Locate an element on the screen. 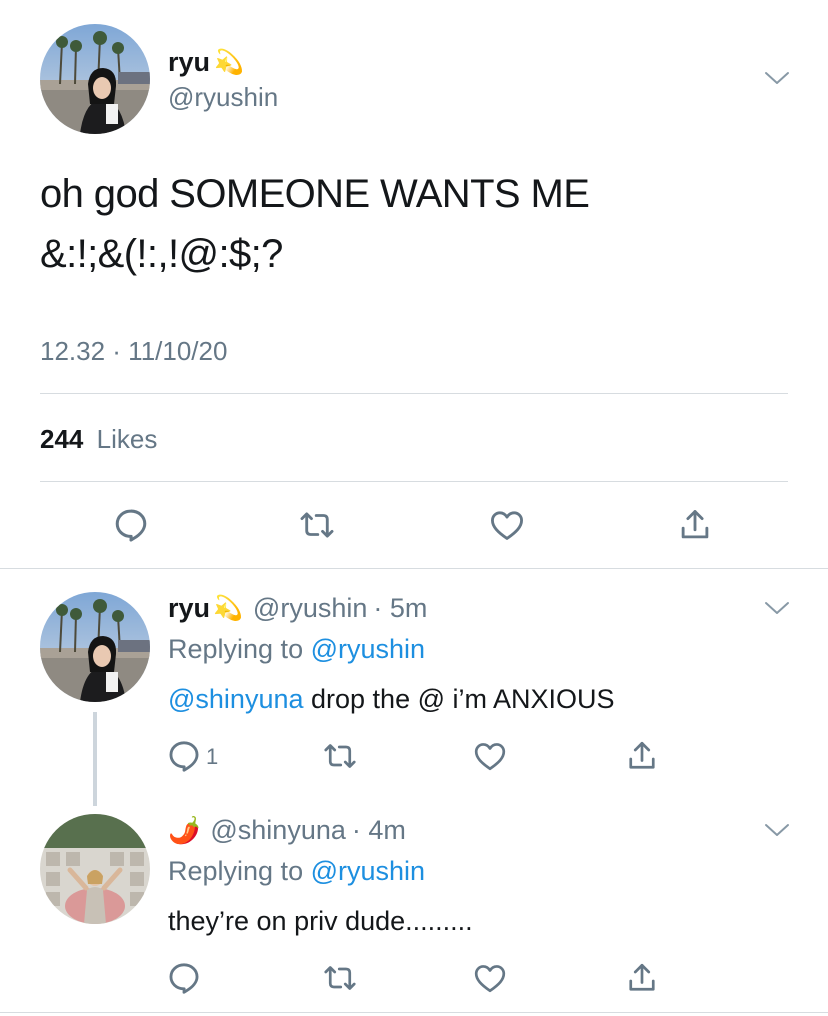 Image resolution: width=828 pixels, height=1016 pixels. bottom-divider is located at coordinates (414, 1012).